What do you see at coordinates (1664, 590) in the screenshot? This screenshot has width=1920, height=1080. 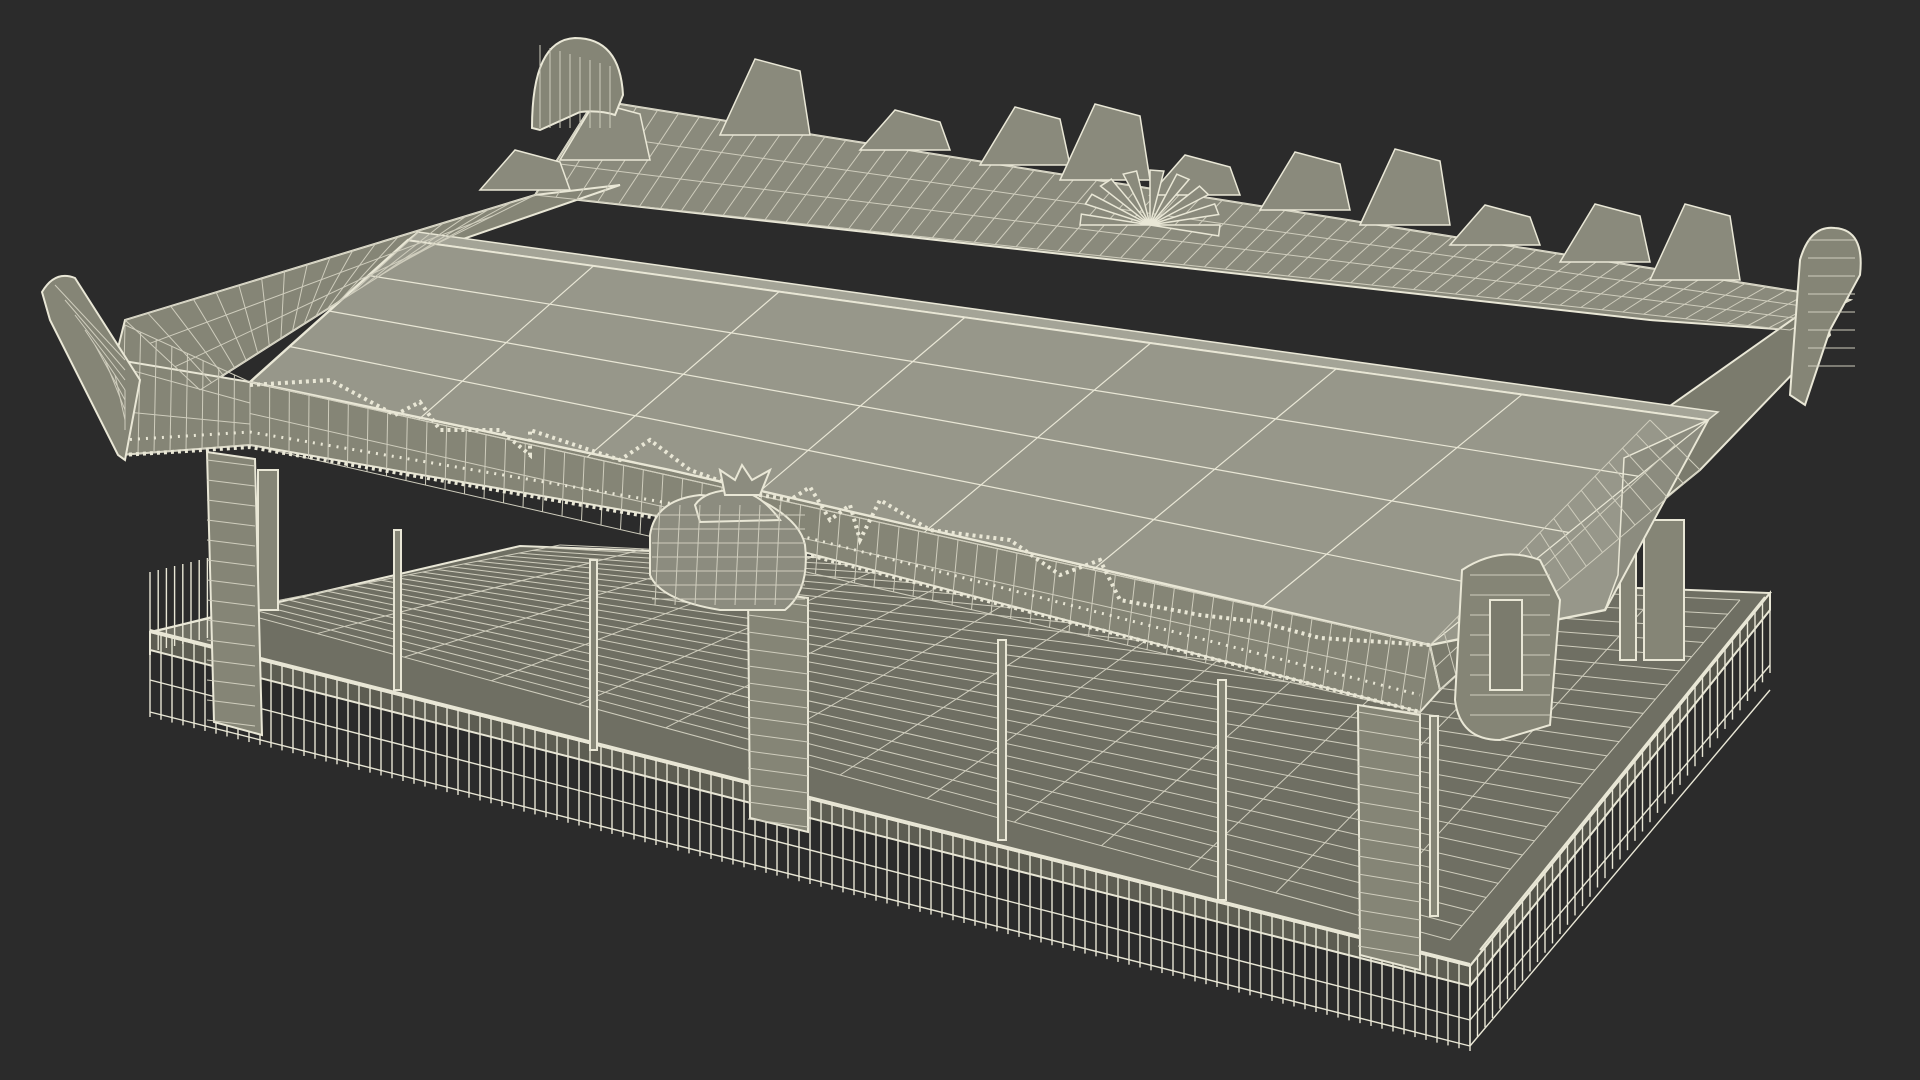 I see `pillar-back-right` at bounding box center [1664, 590].